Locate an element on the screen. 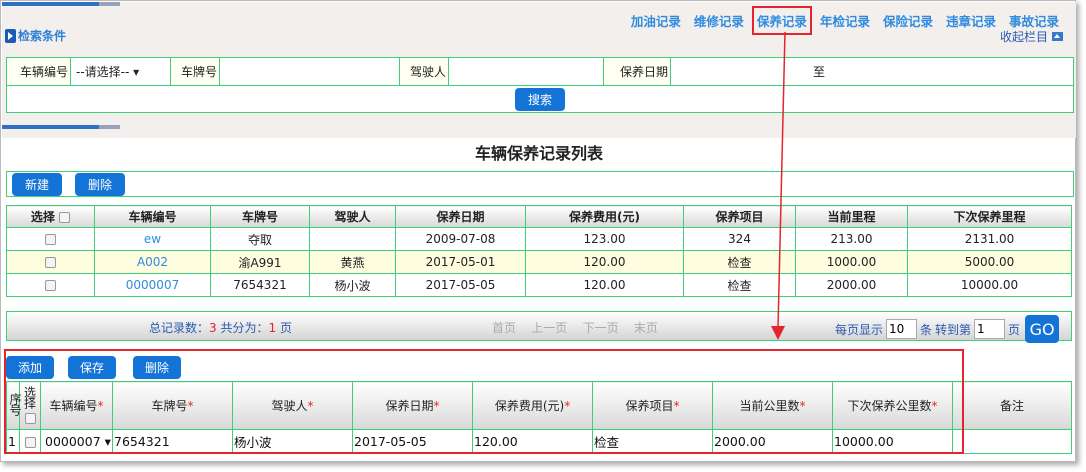 This screenshot has width=1086, height=472. annotation-arrow is located at coordinates (778, 185).